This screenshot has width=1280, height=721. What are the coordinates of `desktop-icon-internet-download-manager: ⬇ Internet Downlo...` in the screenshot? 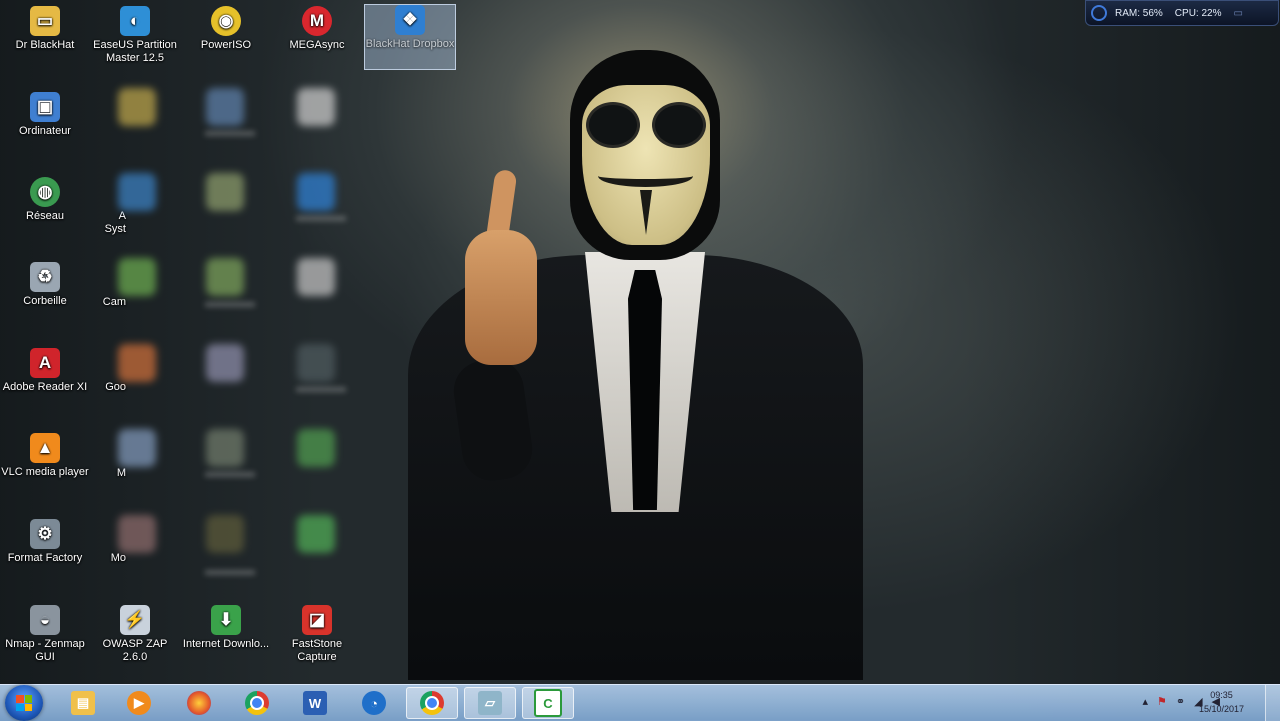 It's located at (226, 628).